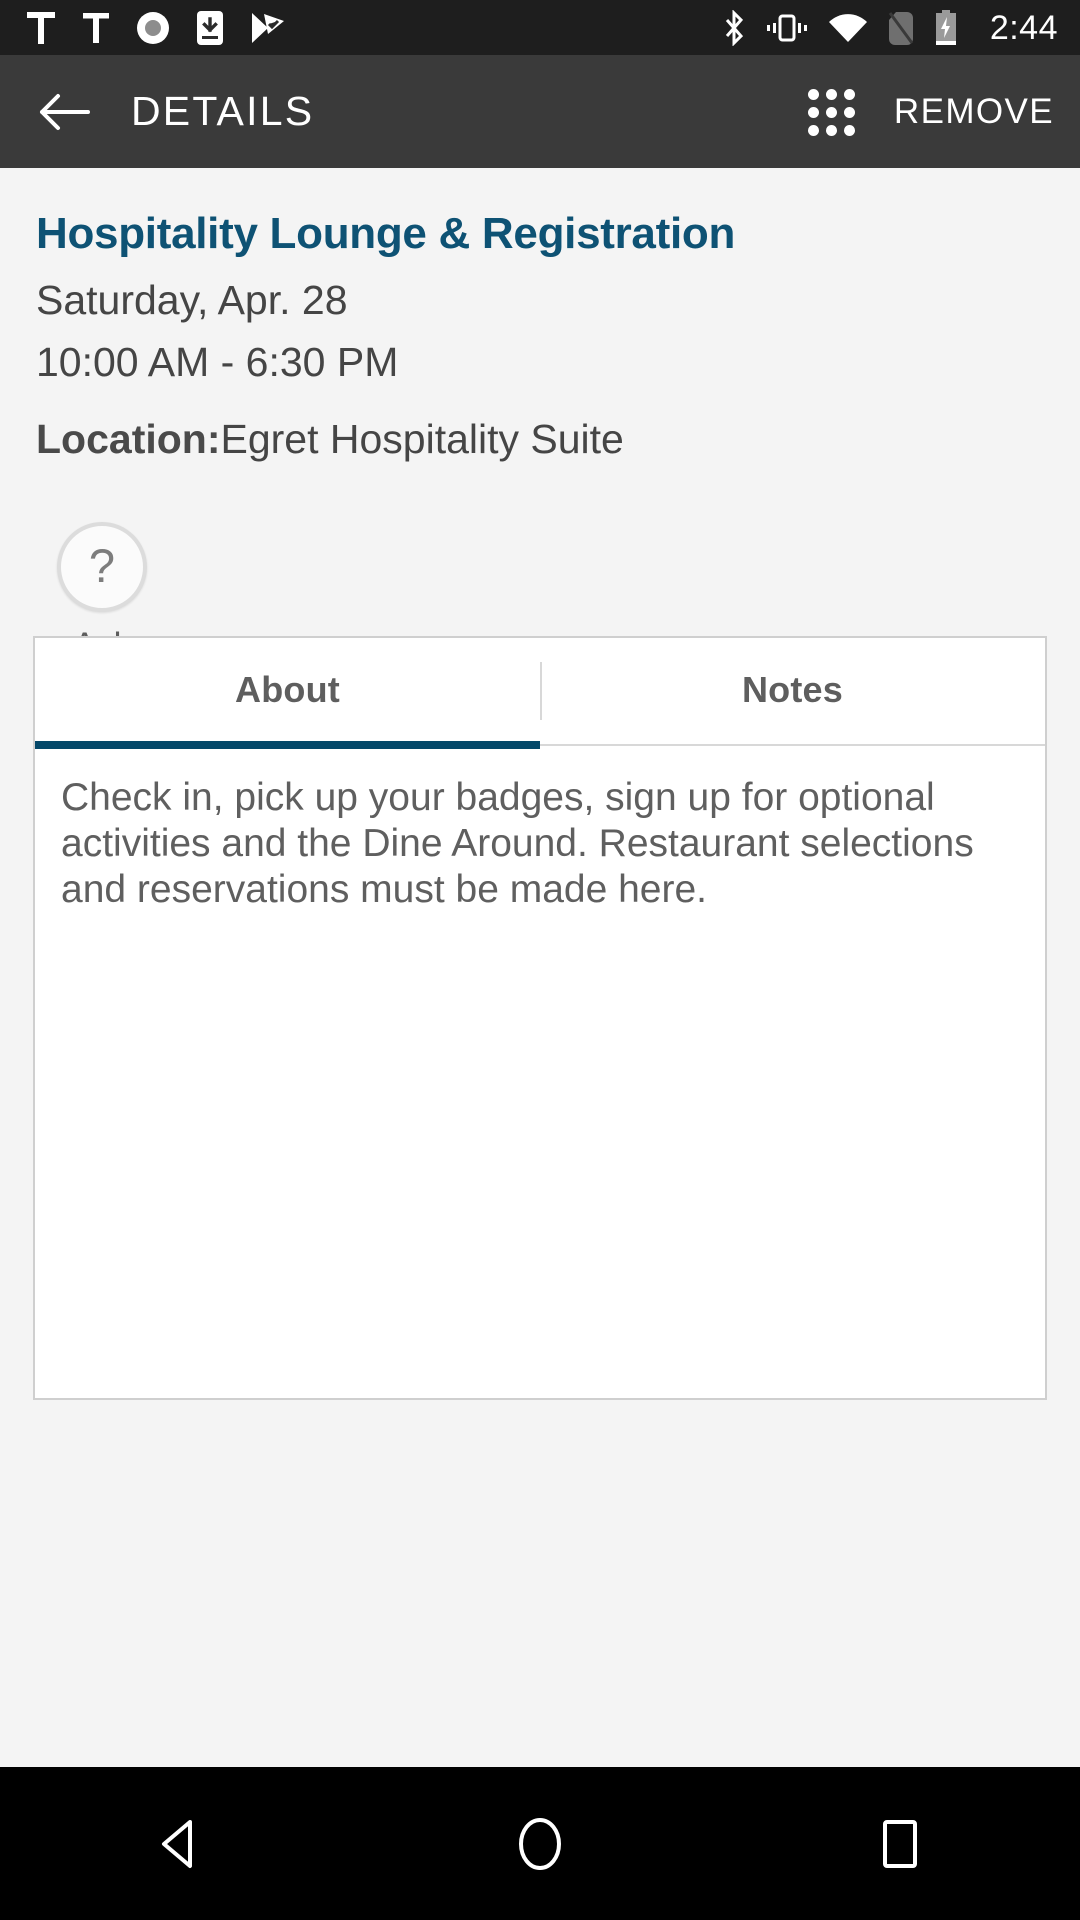 The height and width of the screenshot is (1920, 1080). I want to click on app-download-icon, so click(210, 27).